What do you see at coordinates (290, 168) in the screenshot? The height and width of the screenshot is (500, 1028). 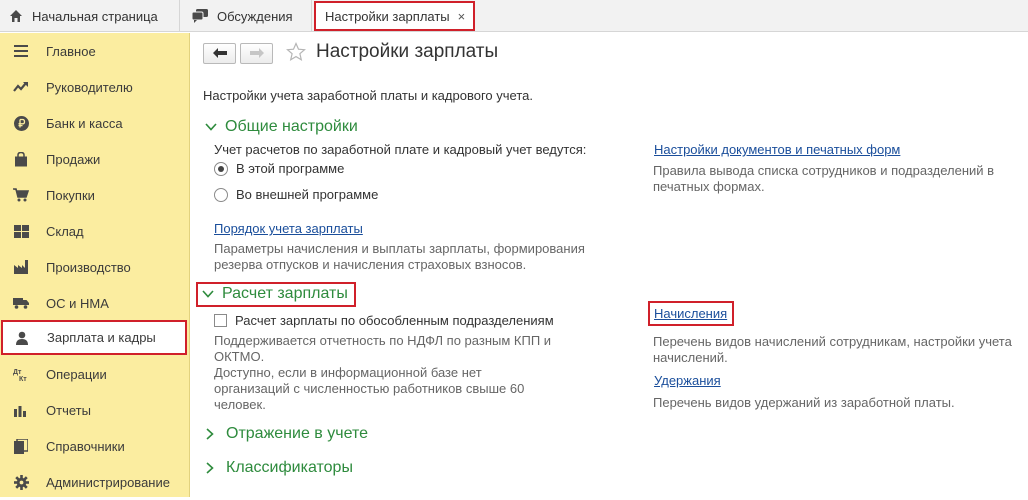 I see `radio-label: В этой программе` at bounding box center [290, 168].